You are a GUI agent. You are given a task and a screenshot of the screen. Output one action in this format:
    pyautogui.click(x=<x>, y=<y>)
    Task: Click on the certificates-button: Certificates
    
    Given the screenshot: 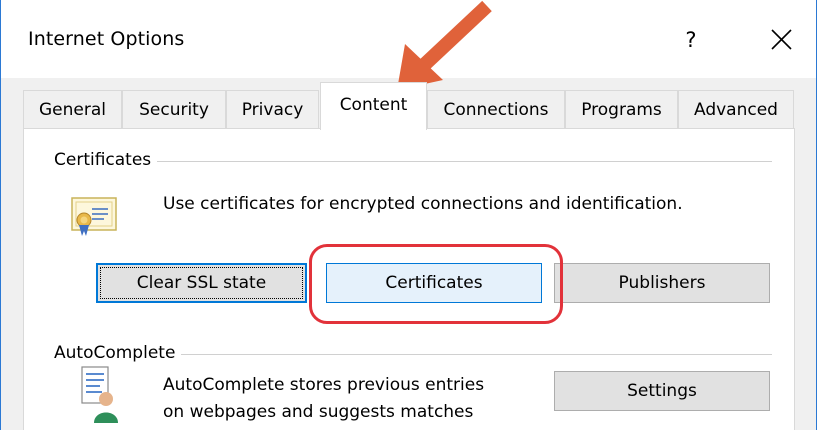 What is the action you would take?
    pyautogui.click(x=434, y=283)
    